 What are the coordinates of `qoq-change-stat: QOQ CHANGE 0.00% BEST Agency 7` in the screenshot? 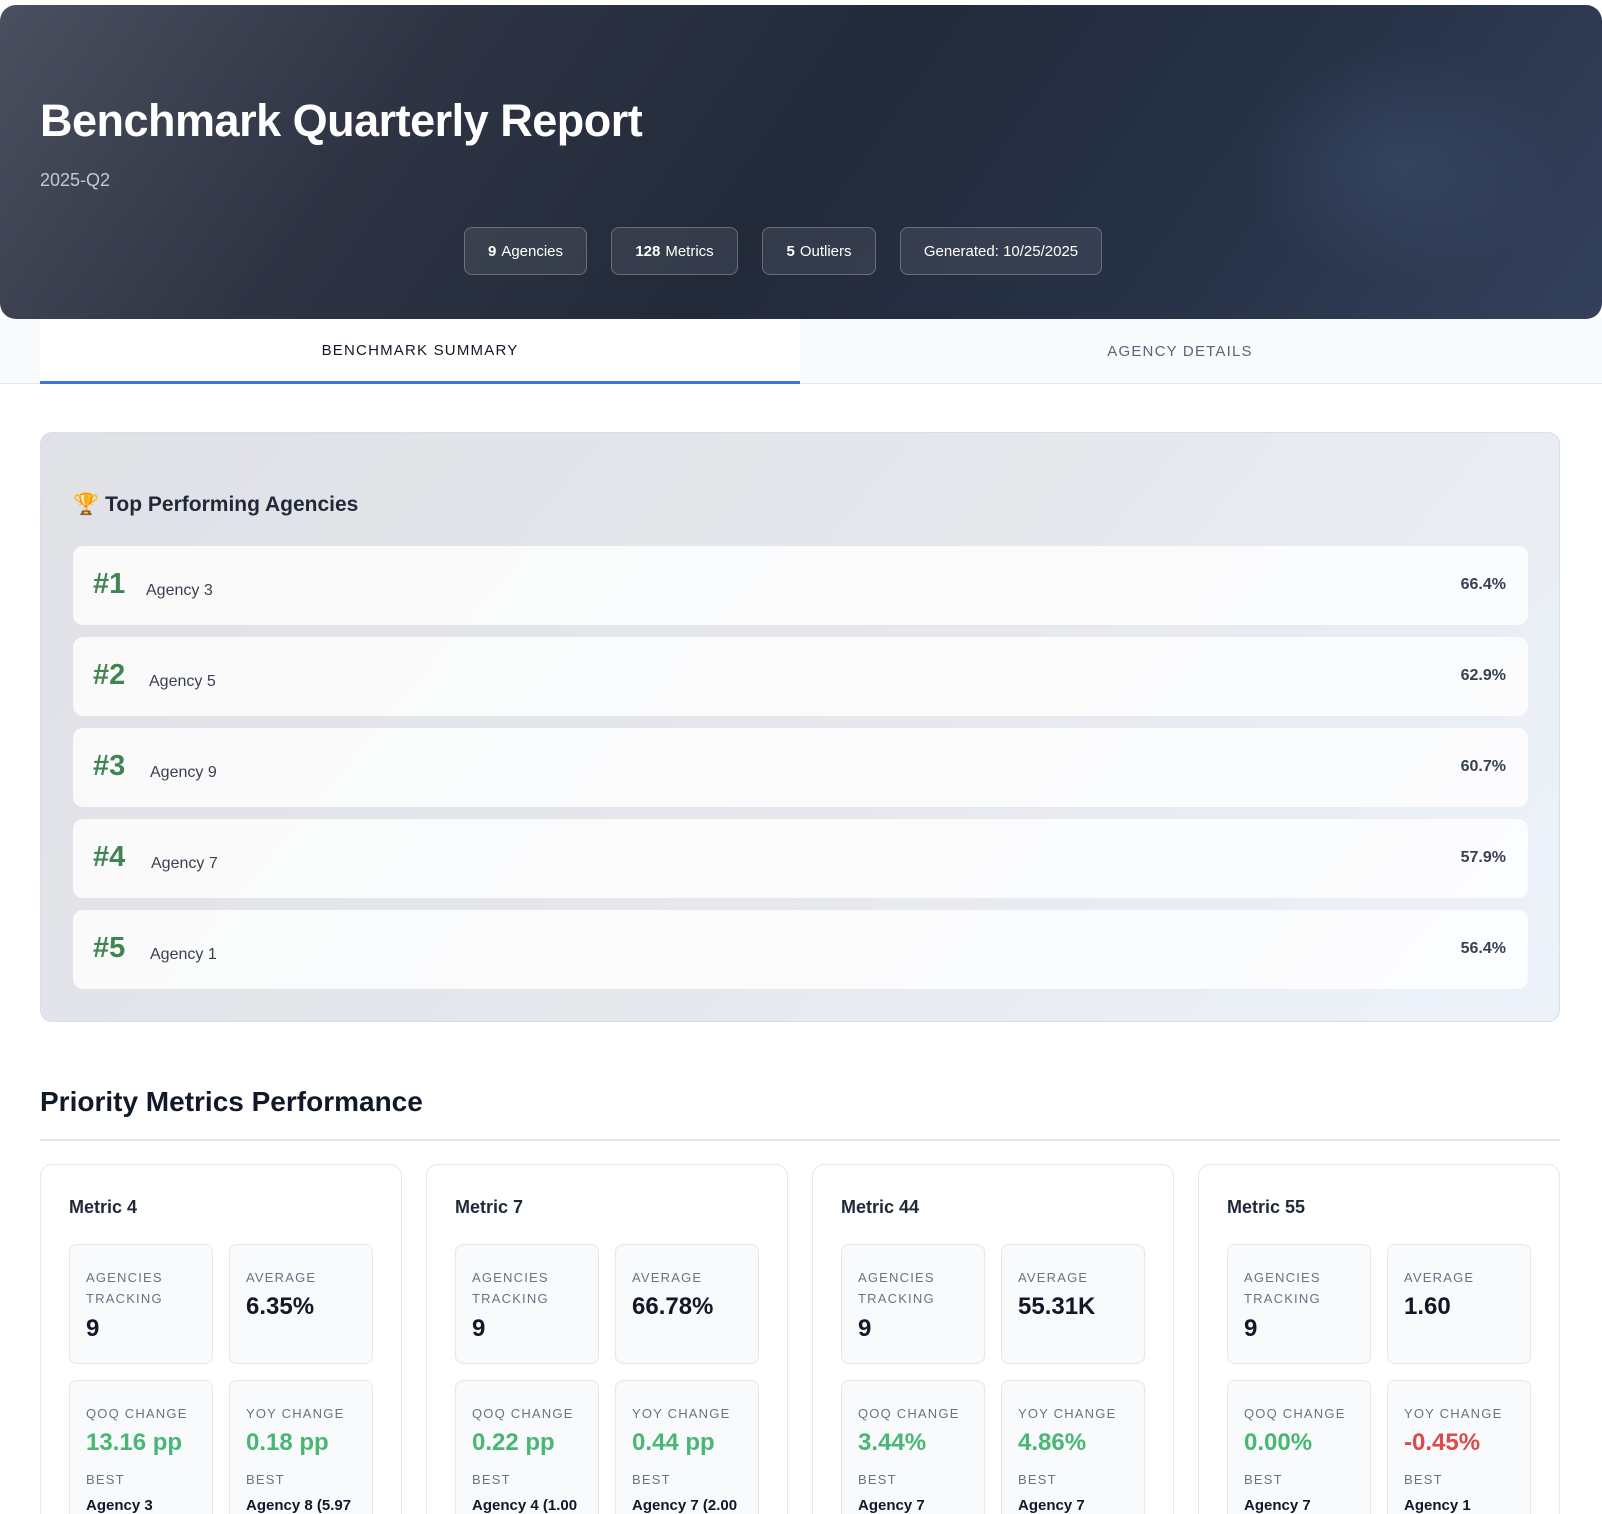 It's located at (1299, 1447).